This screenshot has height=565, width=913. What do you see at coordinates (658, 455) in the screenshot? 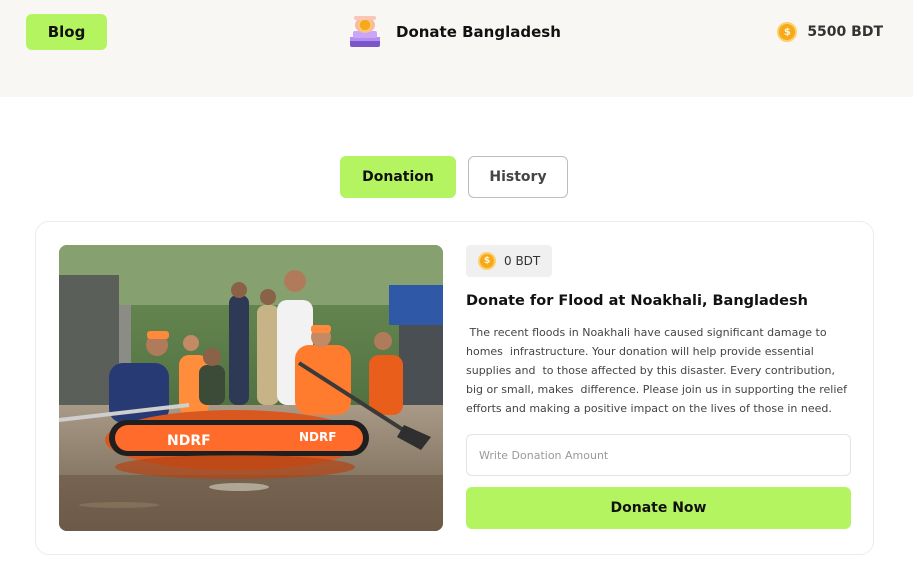
I see `donation-amount-input` at bounding box center [658, 455].